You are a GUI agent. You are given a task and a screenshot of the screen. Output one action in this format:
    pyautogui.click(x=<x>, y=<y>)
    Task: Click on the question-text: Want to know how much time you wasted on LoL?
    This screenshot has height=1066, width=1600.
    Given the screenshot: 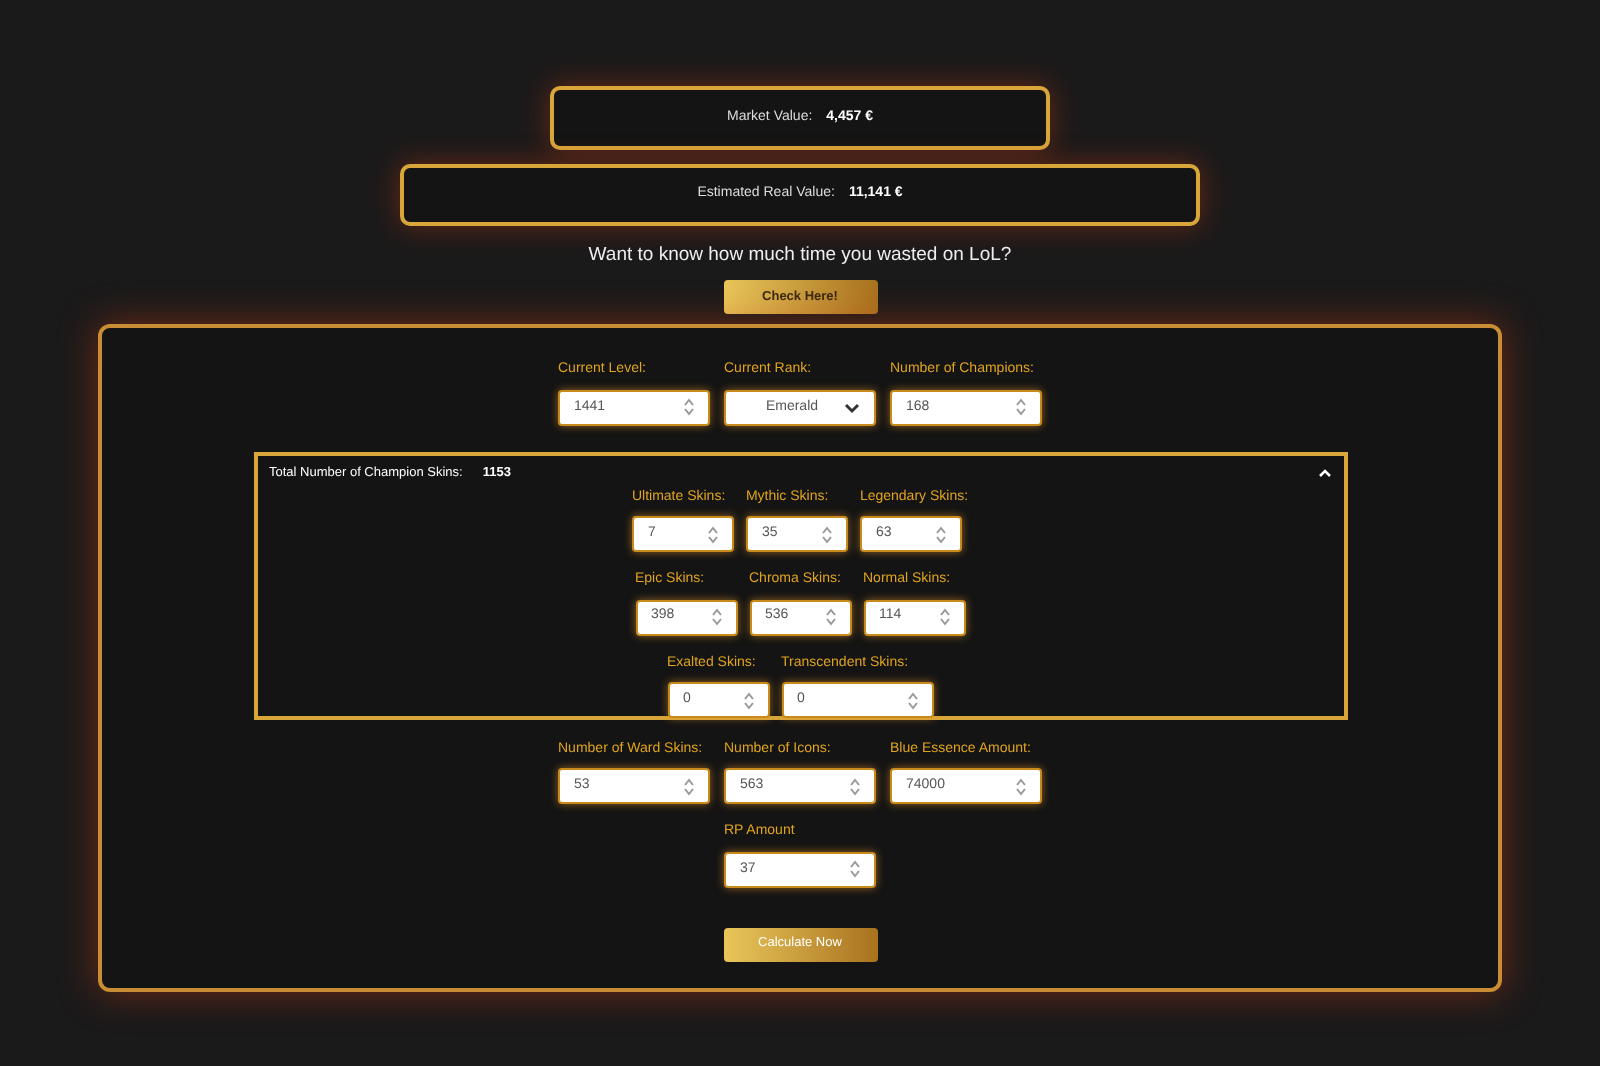 What is the action you would take?
    pyautogui.click(x=800, y=256)
    